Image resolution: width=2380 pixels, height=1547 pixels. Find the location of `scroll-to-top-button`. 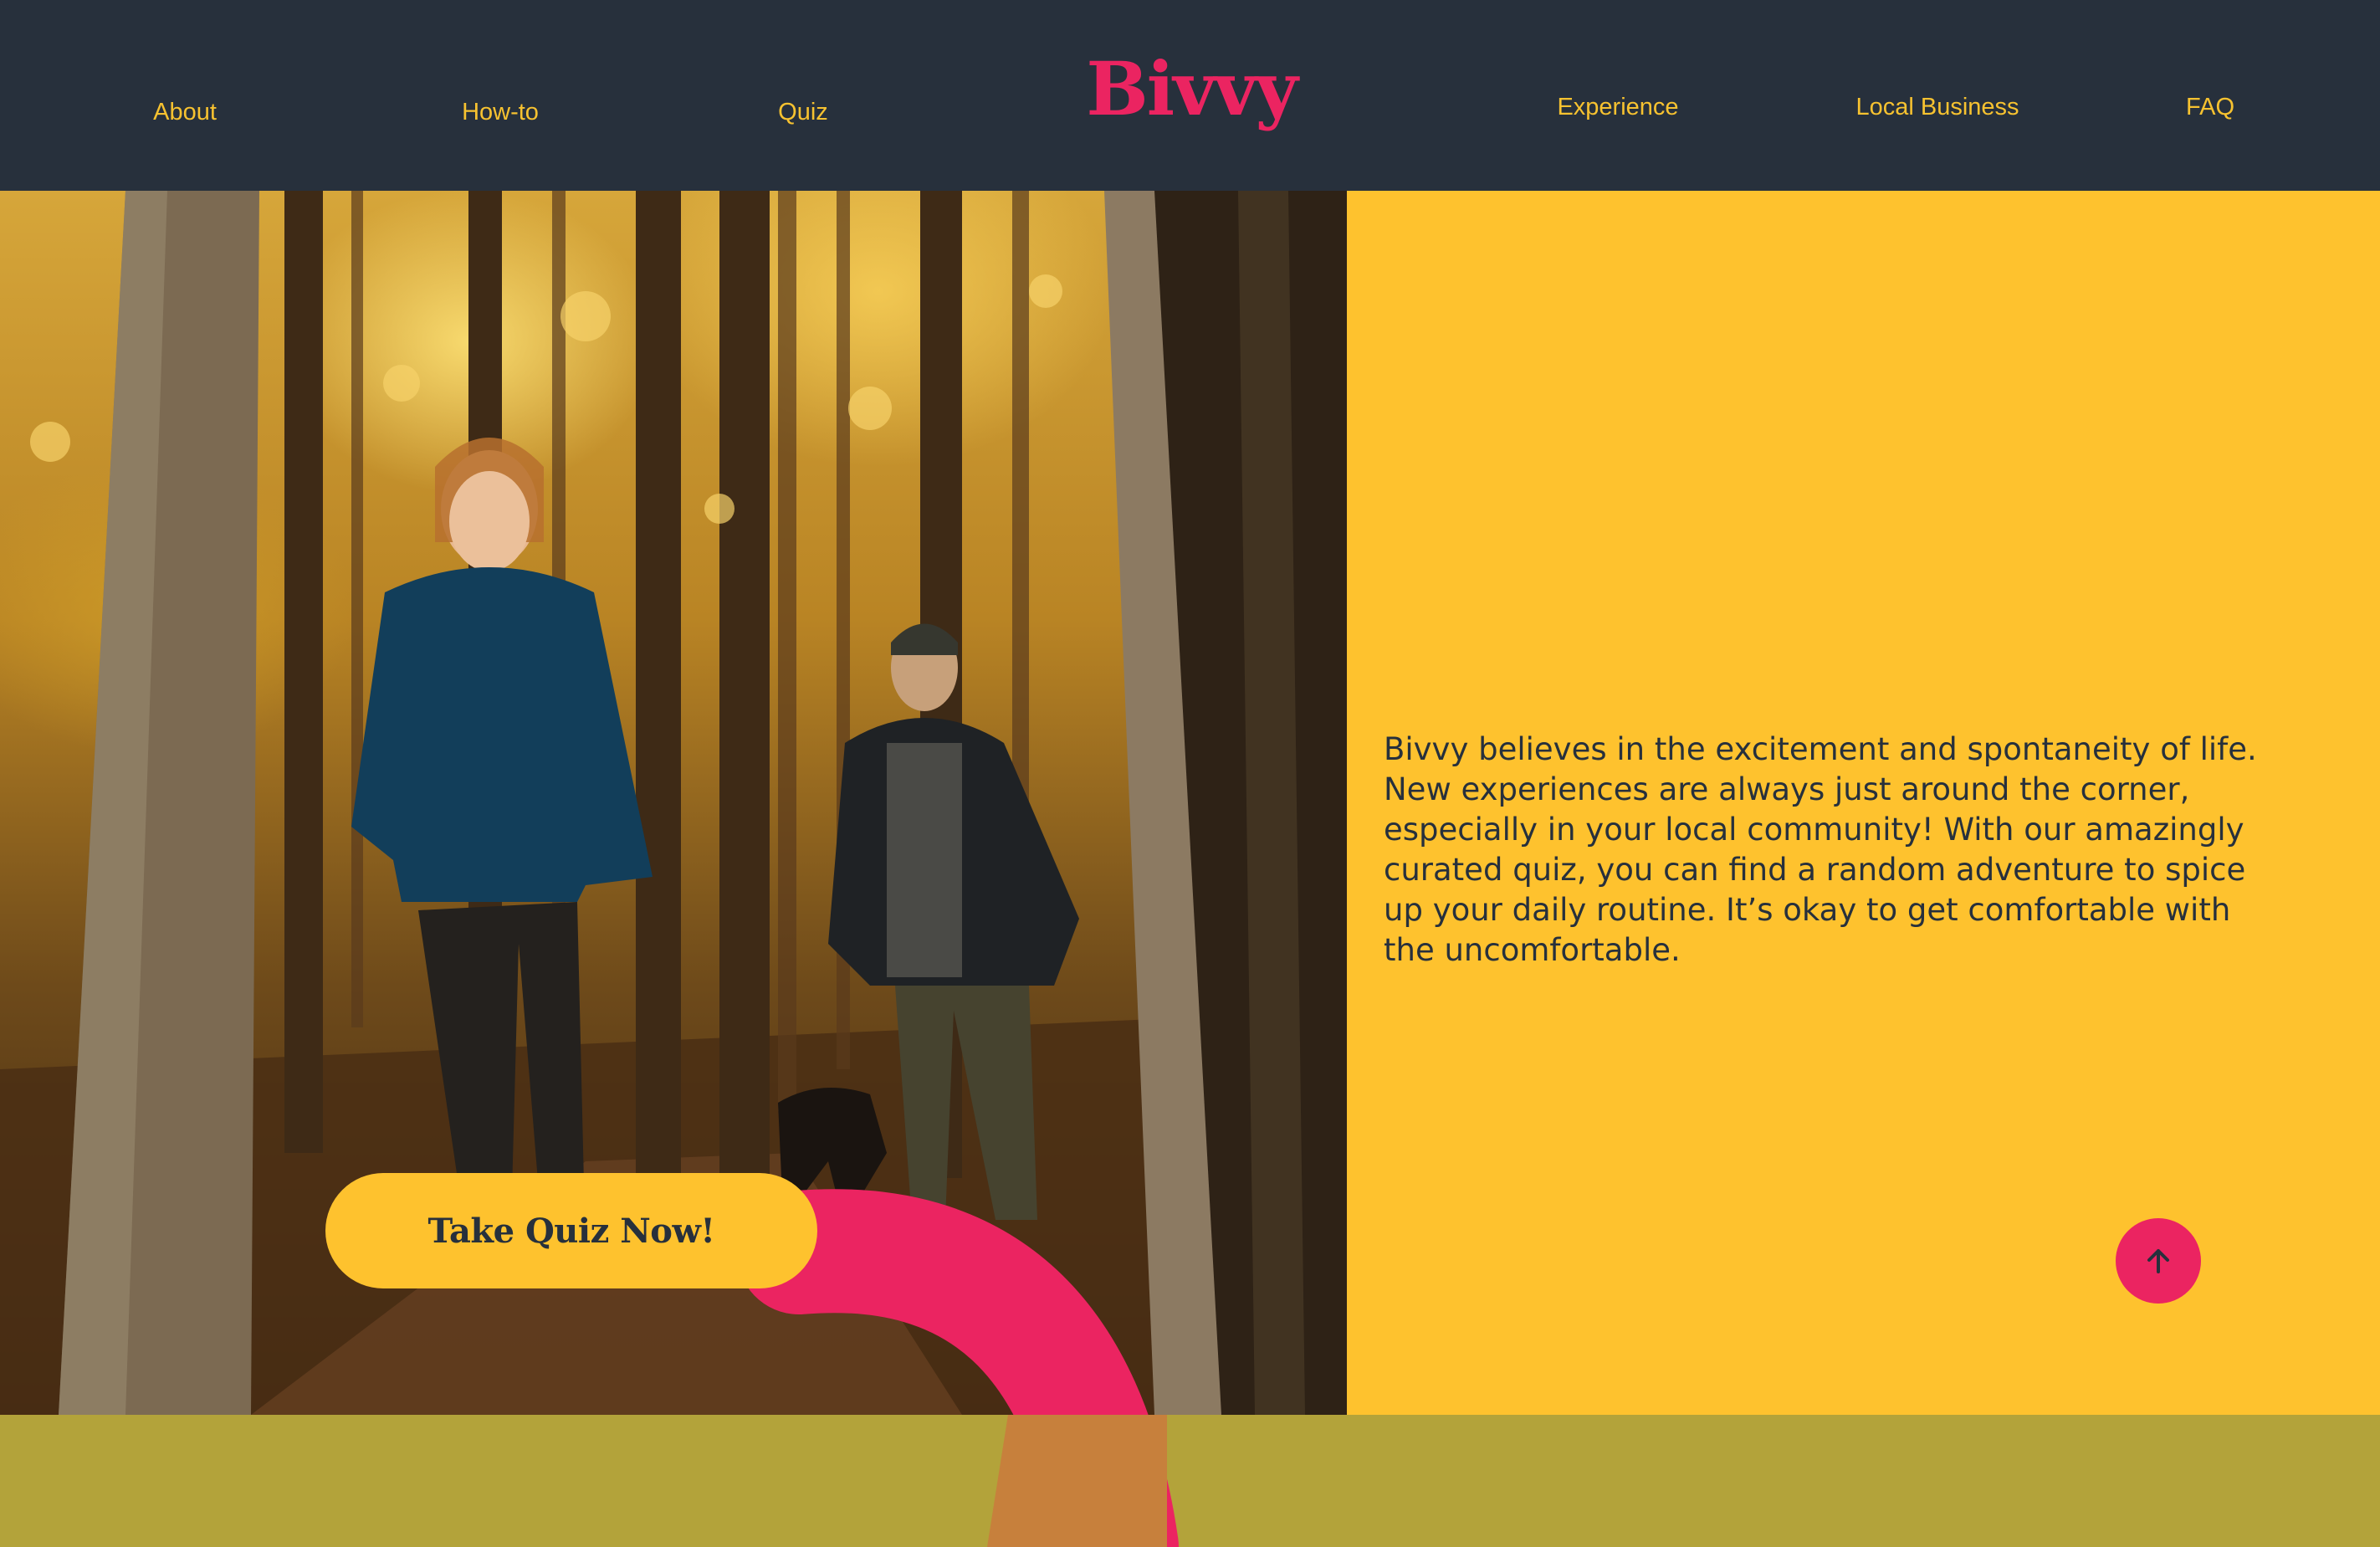

scroll-to-top-button is located at coordinates (2158, 1261).